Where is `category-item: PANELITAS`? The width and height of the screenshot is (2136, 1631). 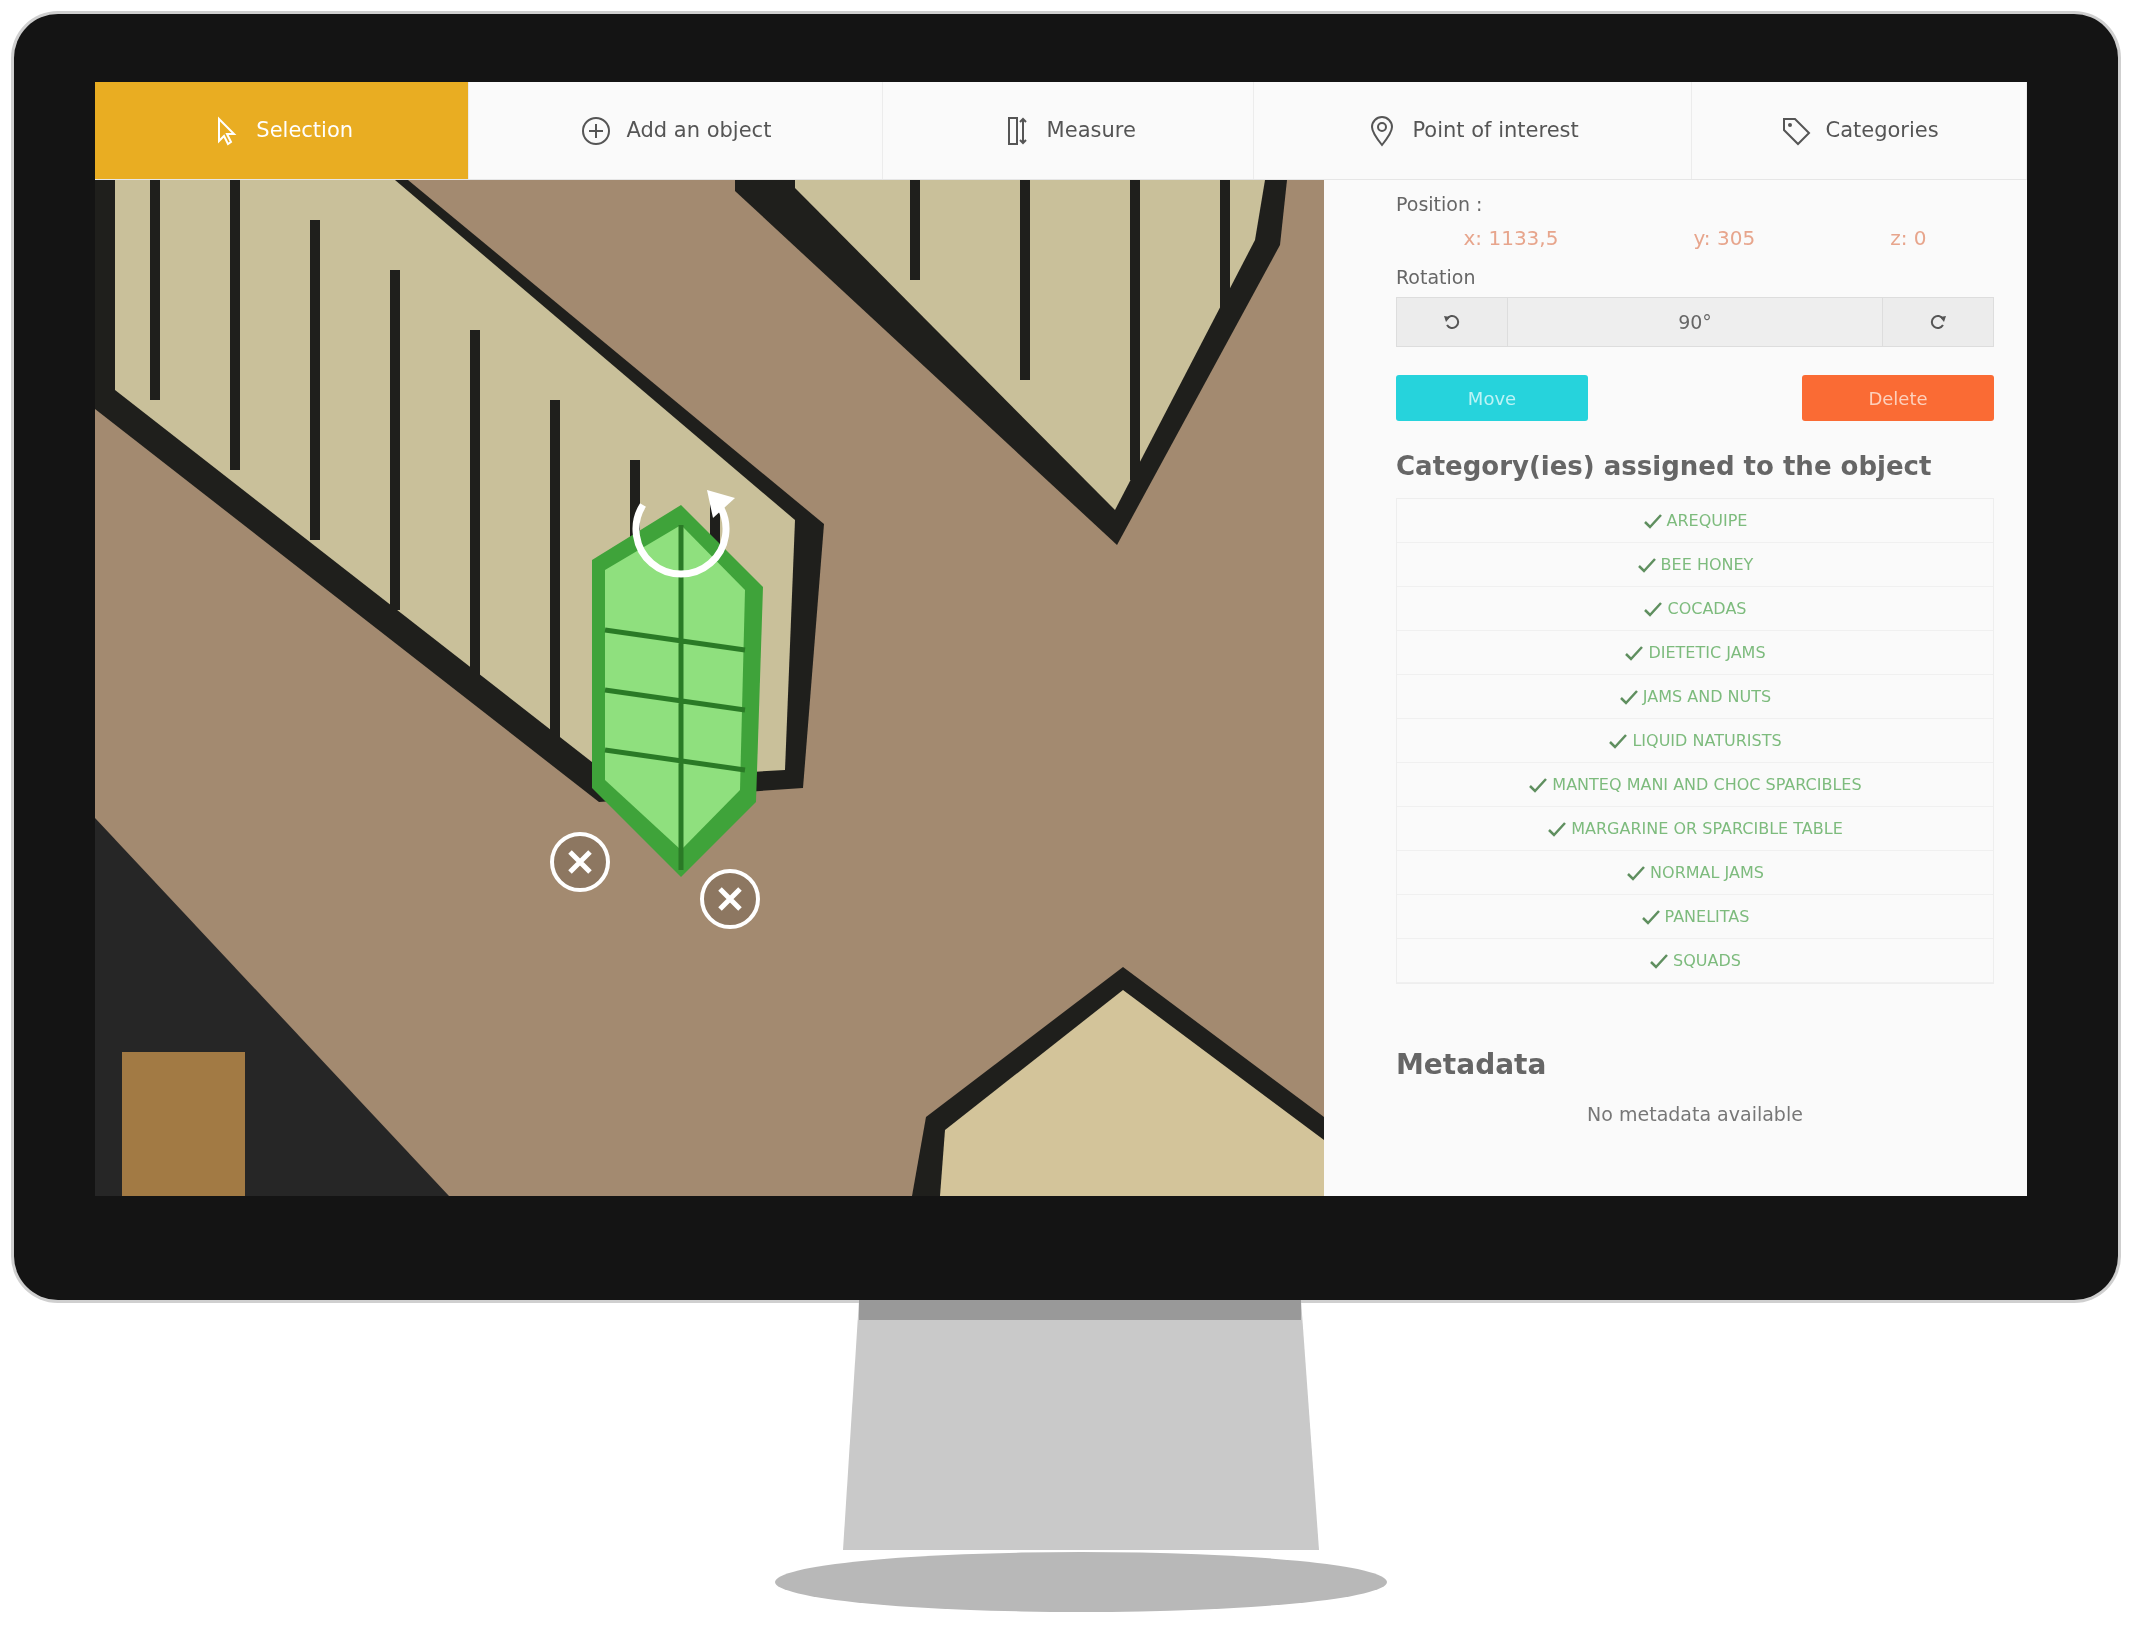 category-item: PANELITAS is located at coordinates (1695, 916).